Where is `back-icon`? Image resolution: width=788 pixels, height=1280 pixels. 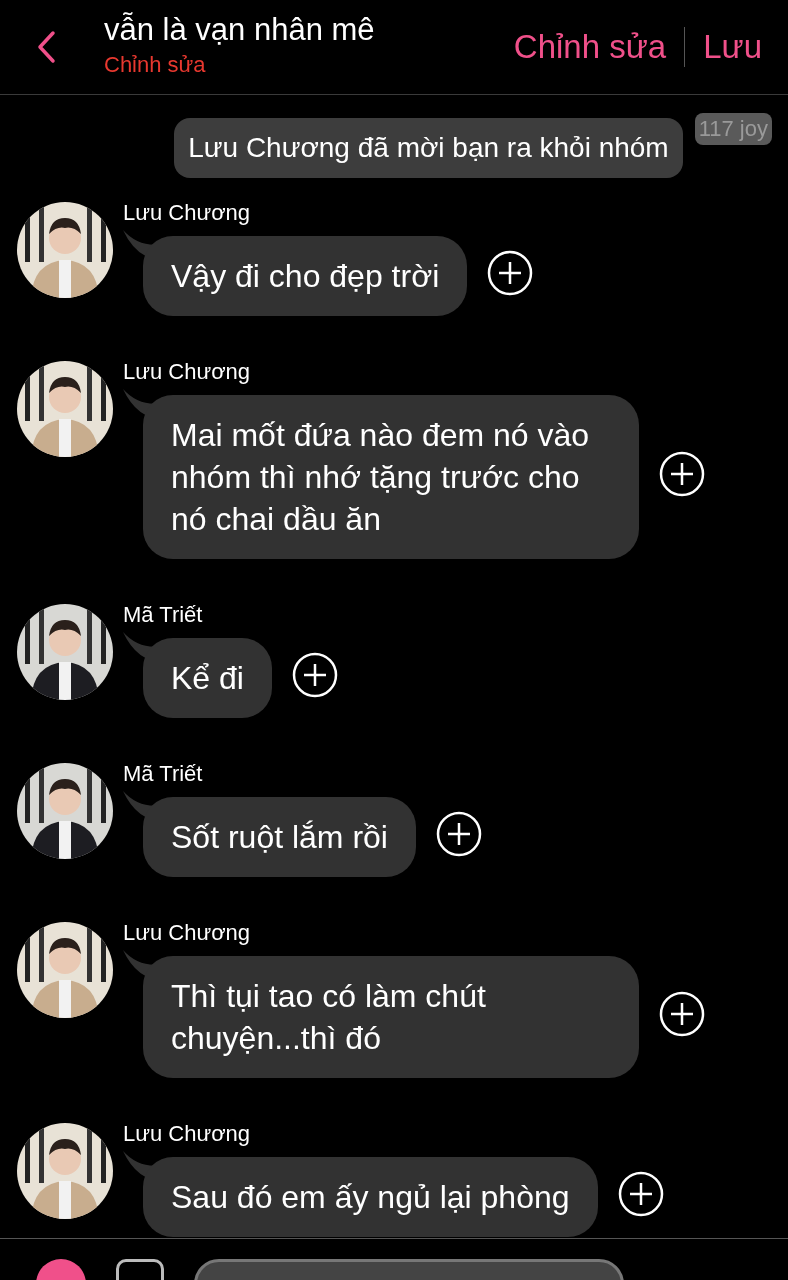 back-icon is located at coordinates (46, 47).